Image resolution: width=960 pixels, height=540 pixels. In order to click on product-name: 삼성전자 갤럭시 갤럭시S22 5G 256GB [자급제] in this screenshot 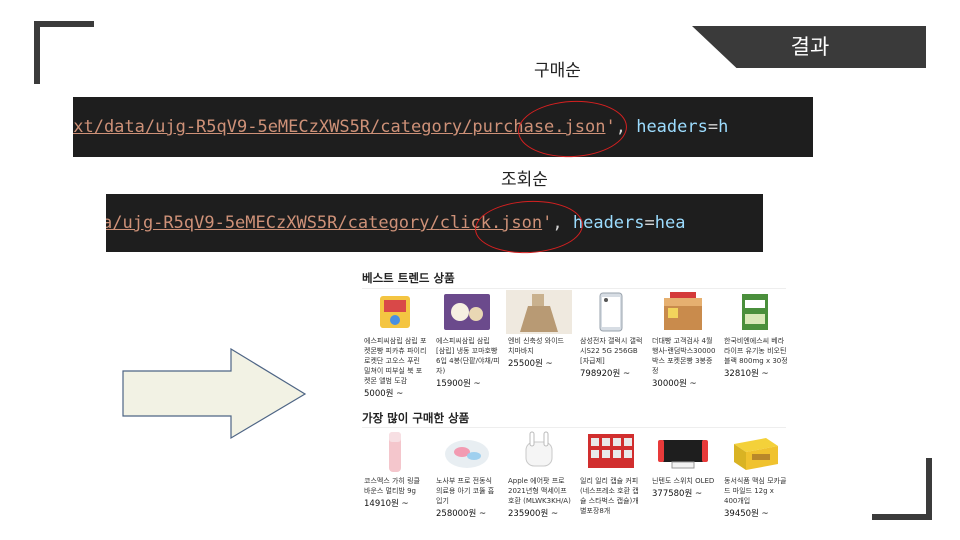, I will do `click(612, 351)`.